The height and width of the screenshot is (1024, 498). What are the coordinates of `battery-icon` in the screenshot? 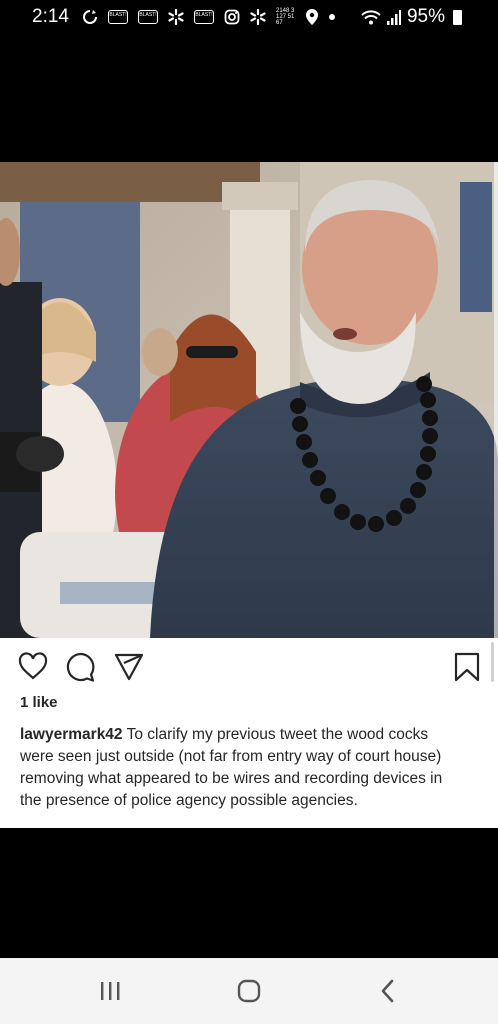 It's located at (457, 17).